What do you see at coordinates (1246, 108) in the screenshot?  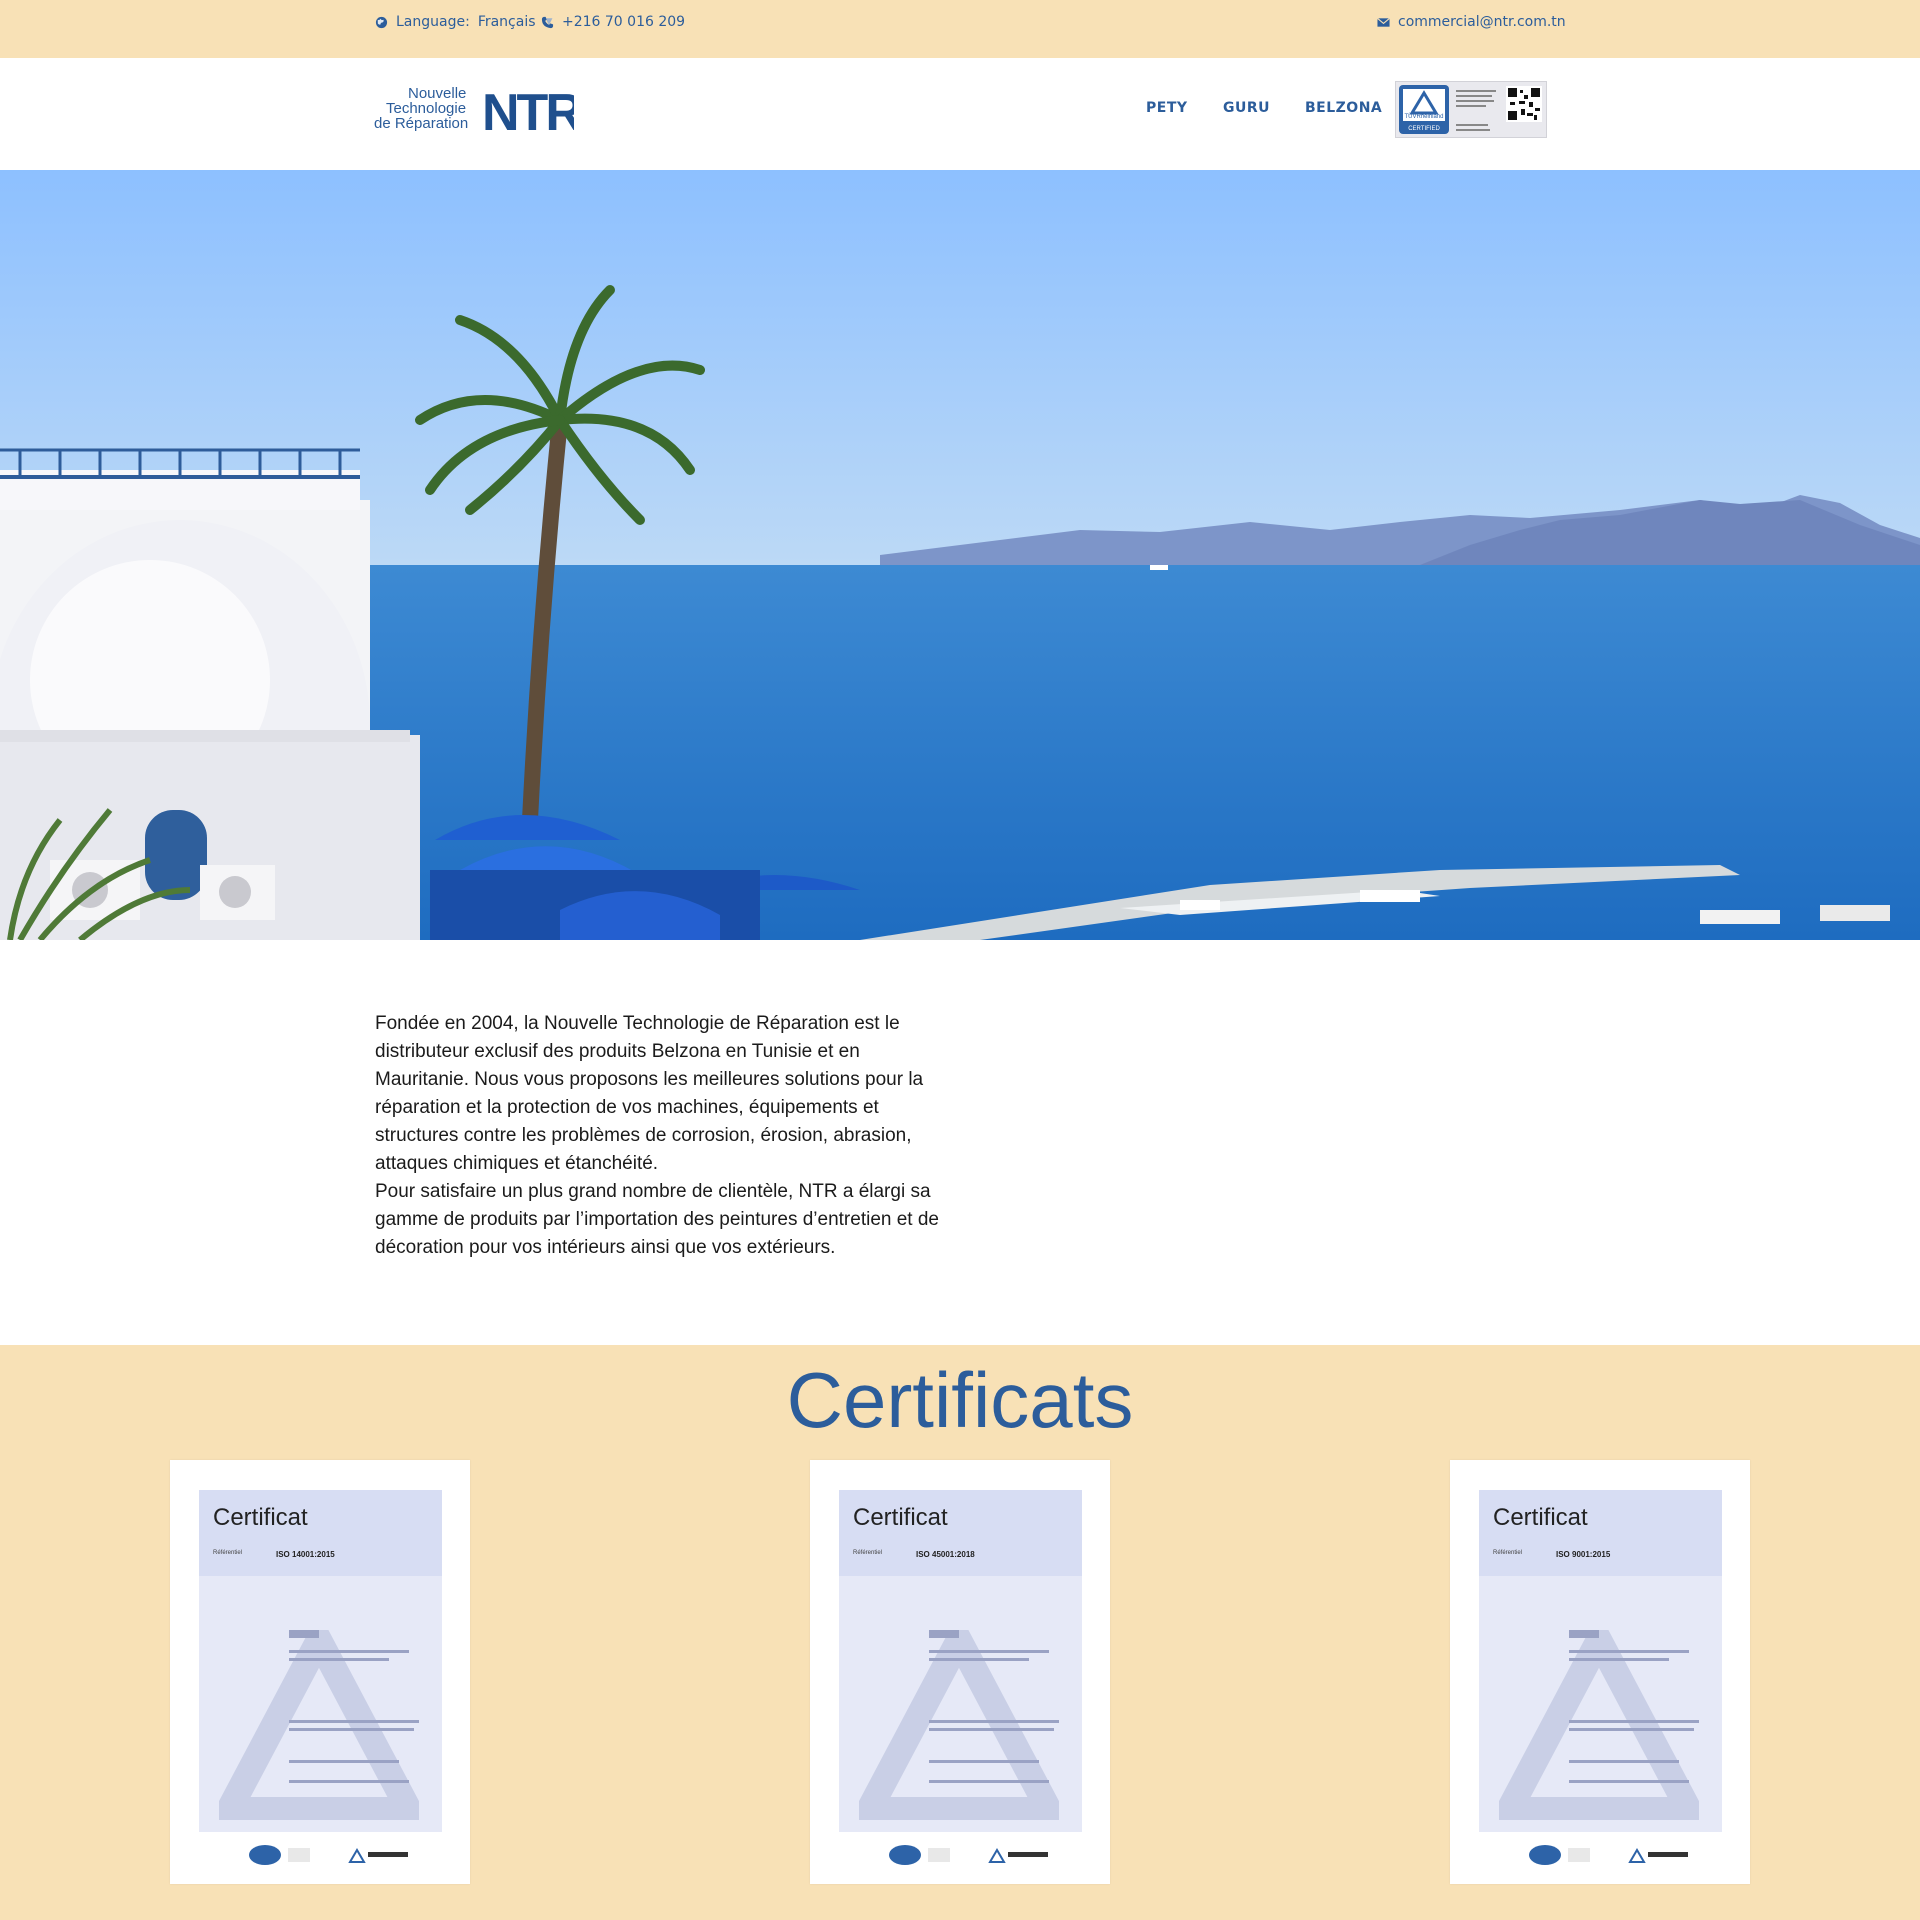 I see `nav-guru: GURU` at bounding box center [1246, 108].